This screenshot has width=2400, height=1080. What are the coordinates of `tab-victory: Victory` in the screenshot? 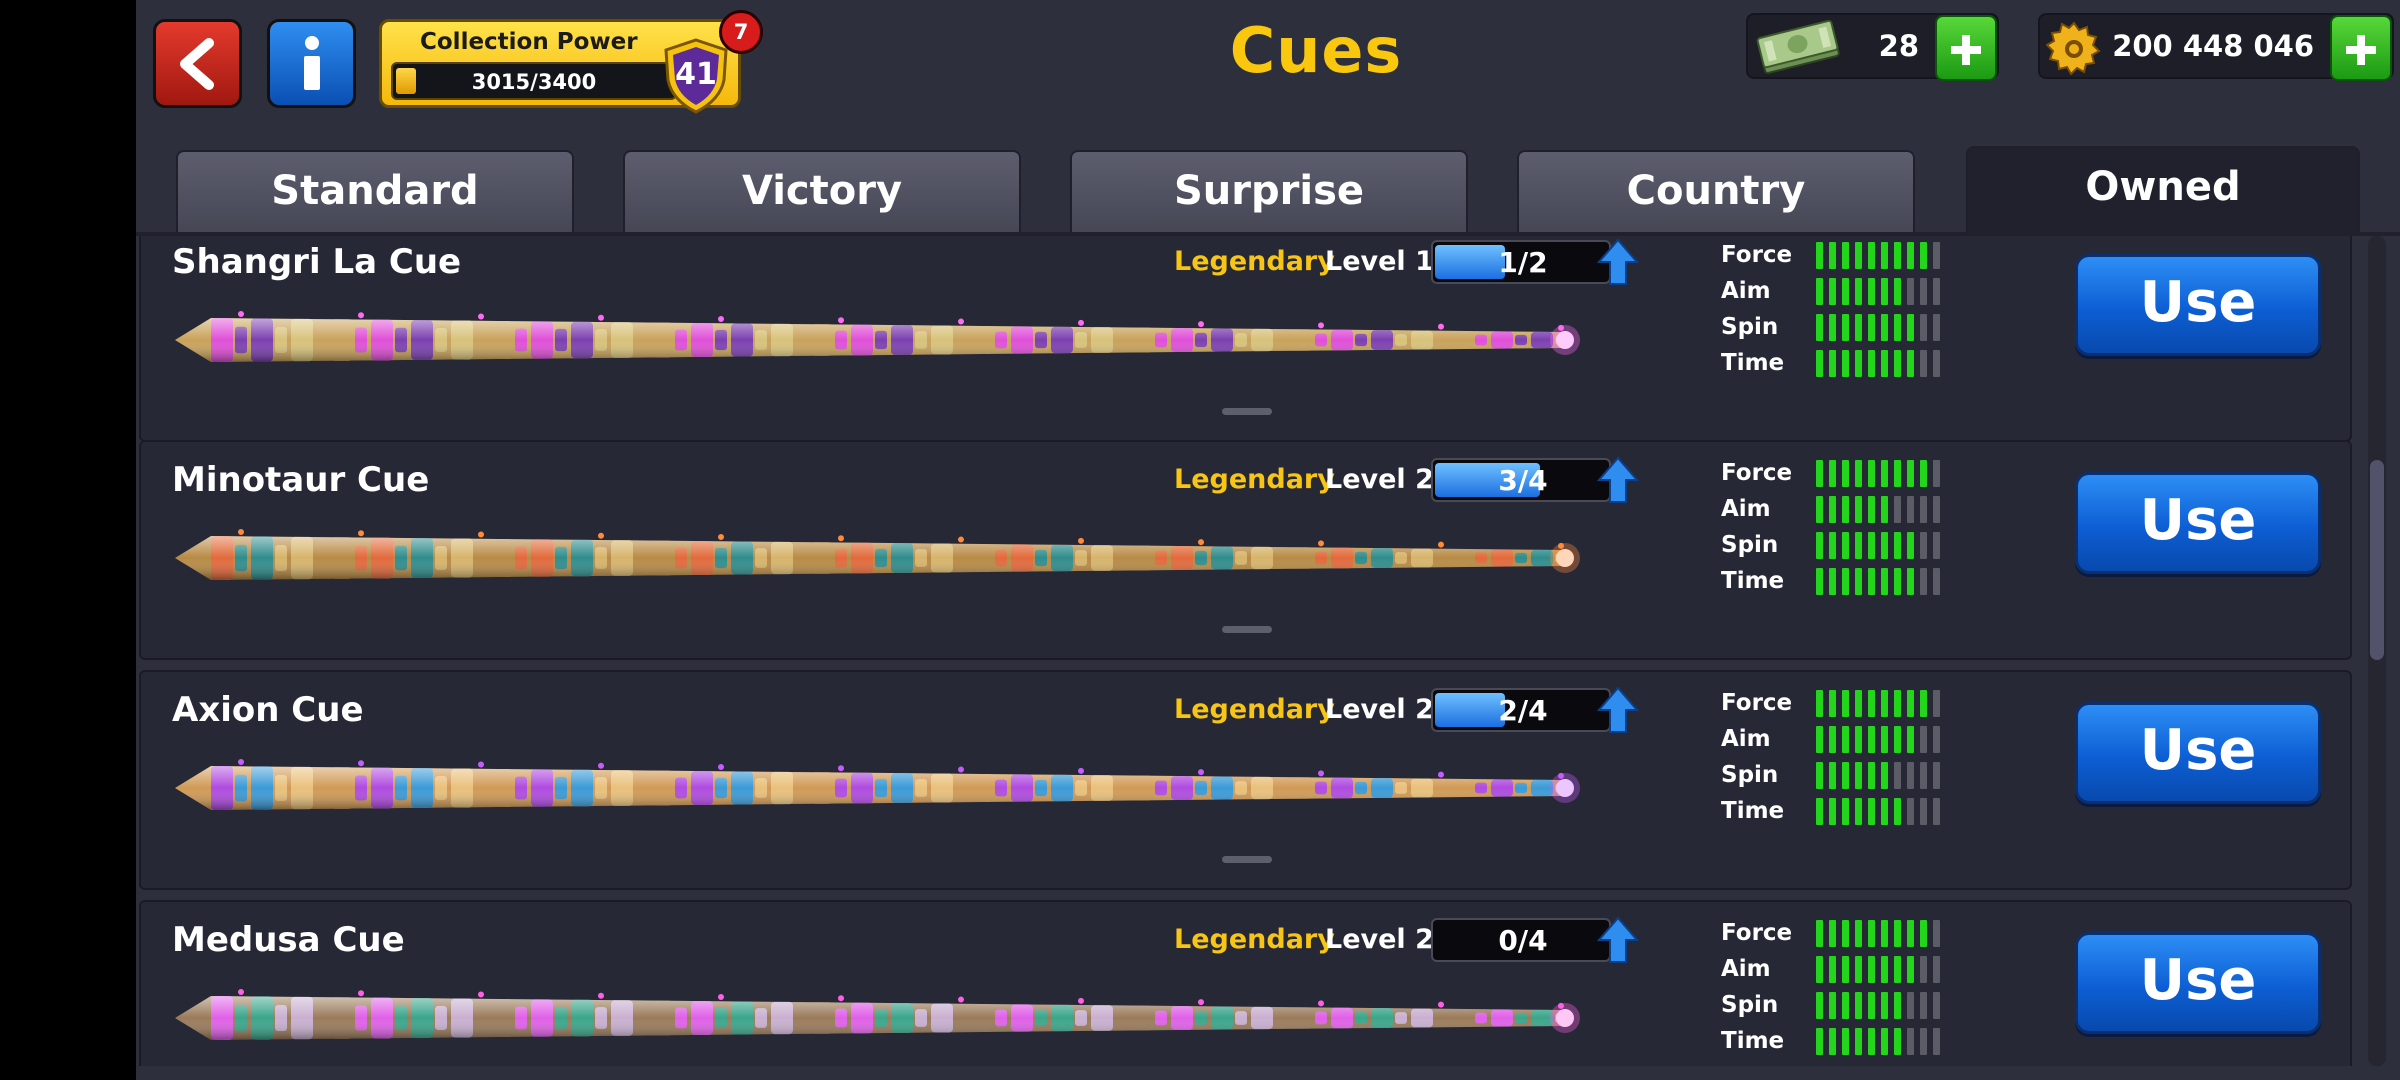 It's located at (822, 191).